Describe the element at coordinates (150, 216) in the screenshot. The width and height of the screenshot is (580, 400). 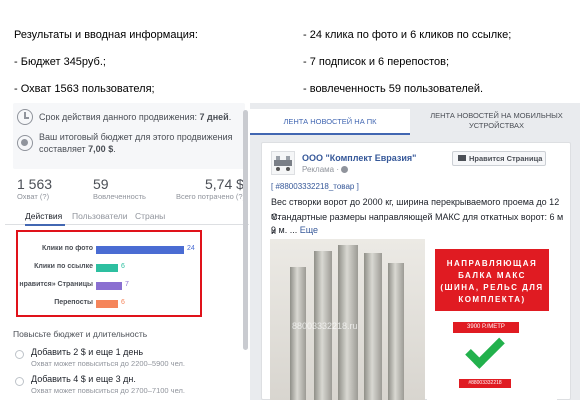
I see `tab-countries: Страны` at that location.